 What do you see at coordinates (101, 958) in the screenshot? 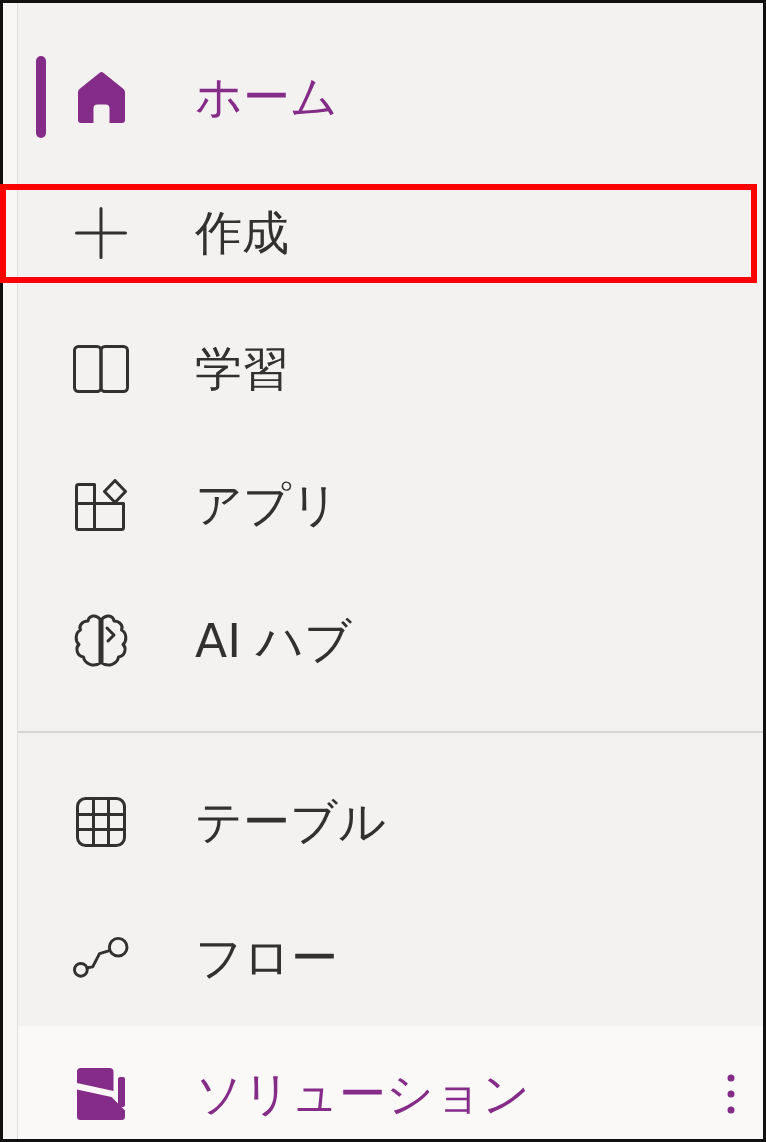
I see `connected-circles-icon` at bounding box center [101, 958].